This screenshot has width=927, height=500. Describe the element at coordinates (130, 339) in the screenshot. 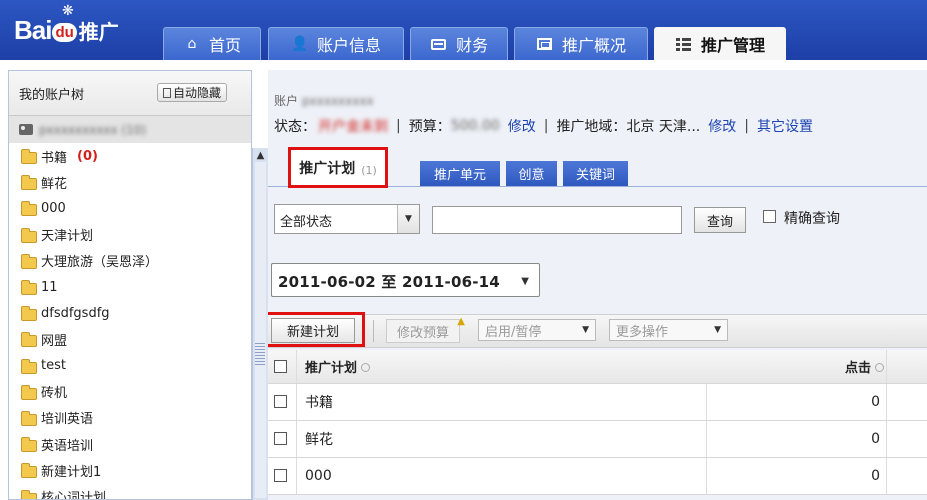

I see `tree-item: 网盟` at that location.